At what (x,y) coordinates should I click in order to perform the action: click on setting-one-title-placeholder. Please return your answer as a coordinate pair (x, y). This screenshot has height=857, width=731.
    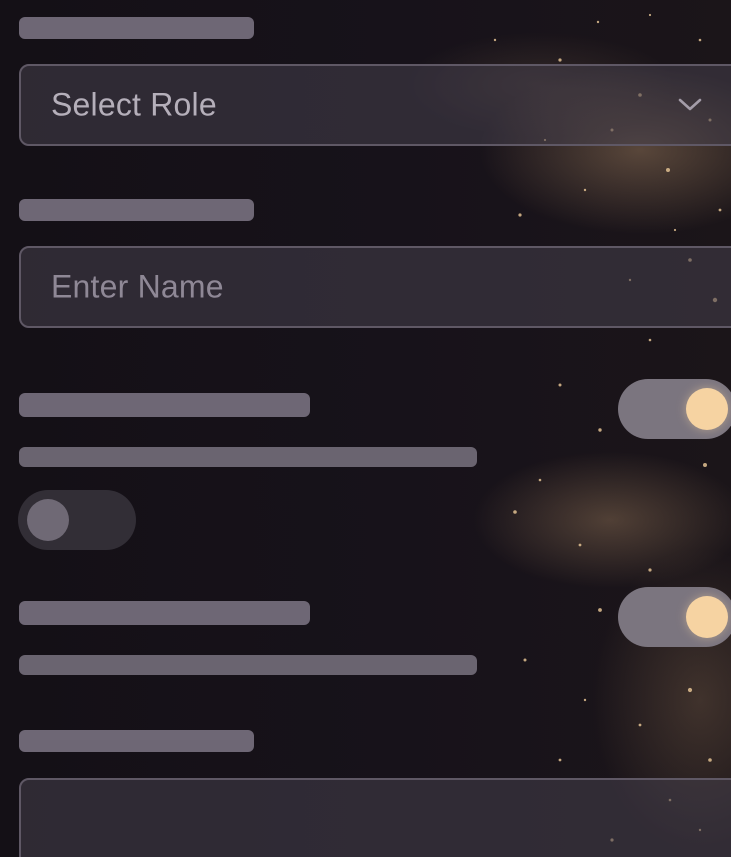
    Looking at the image, I should click on (164, 405).